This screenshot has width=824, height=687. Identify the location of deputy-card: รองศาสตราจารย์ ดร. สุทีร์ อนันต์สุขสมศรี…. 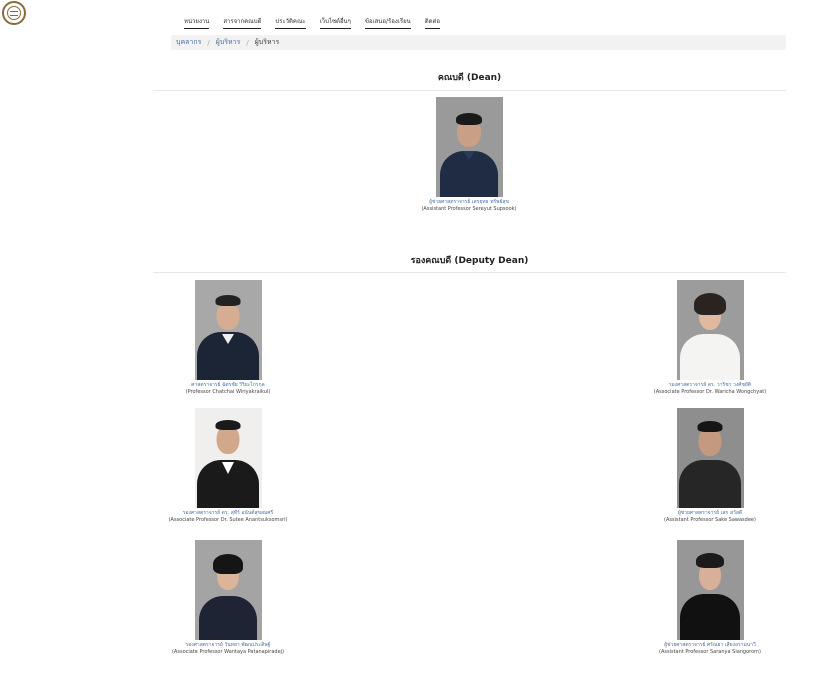
(228, 466).